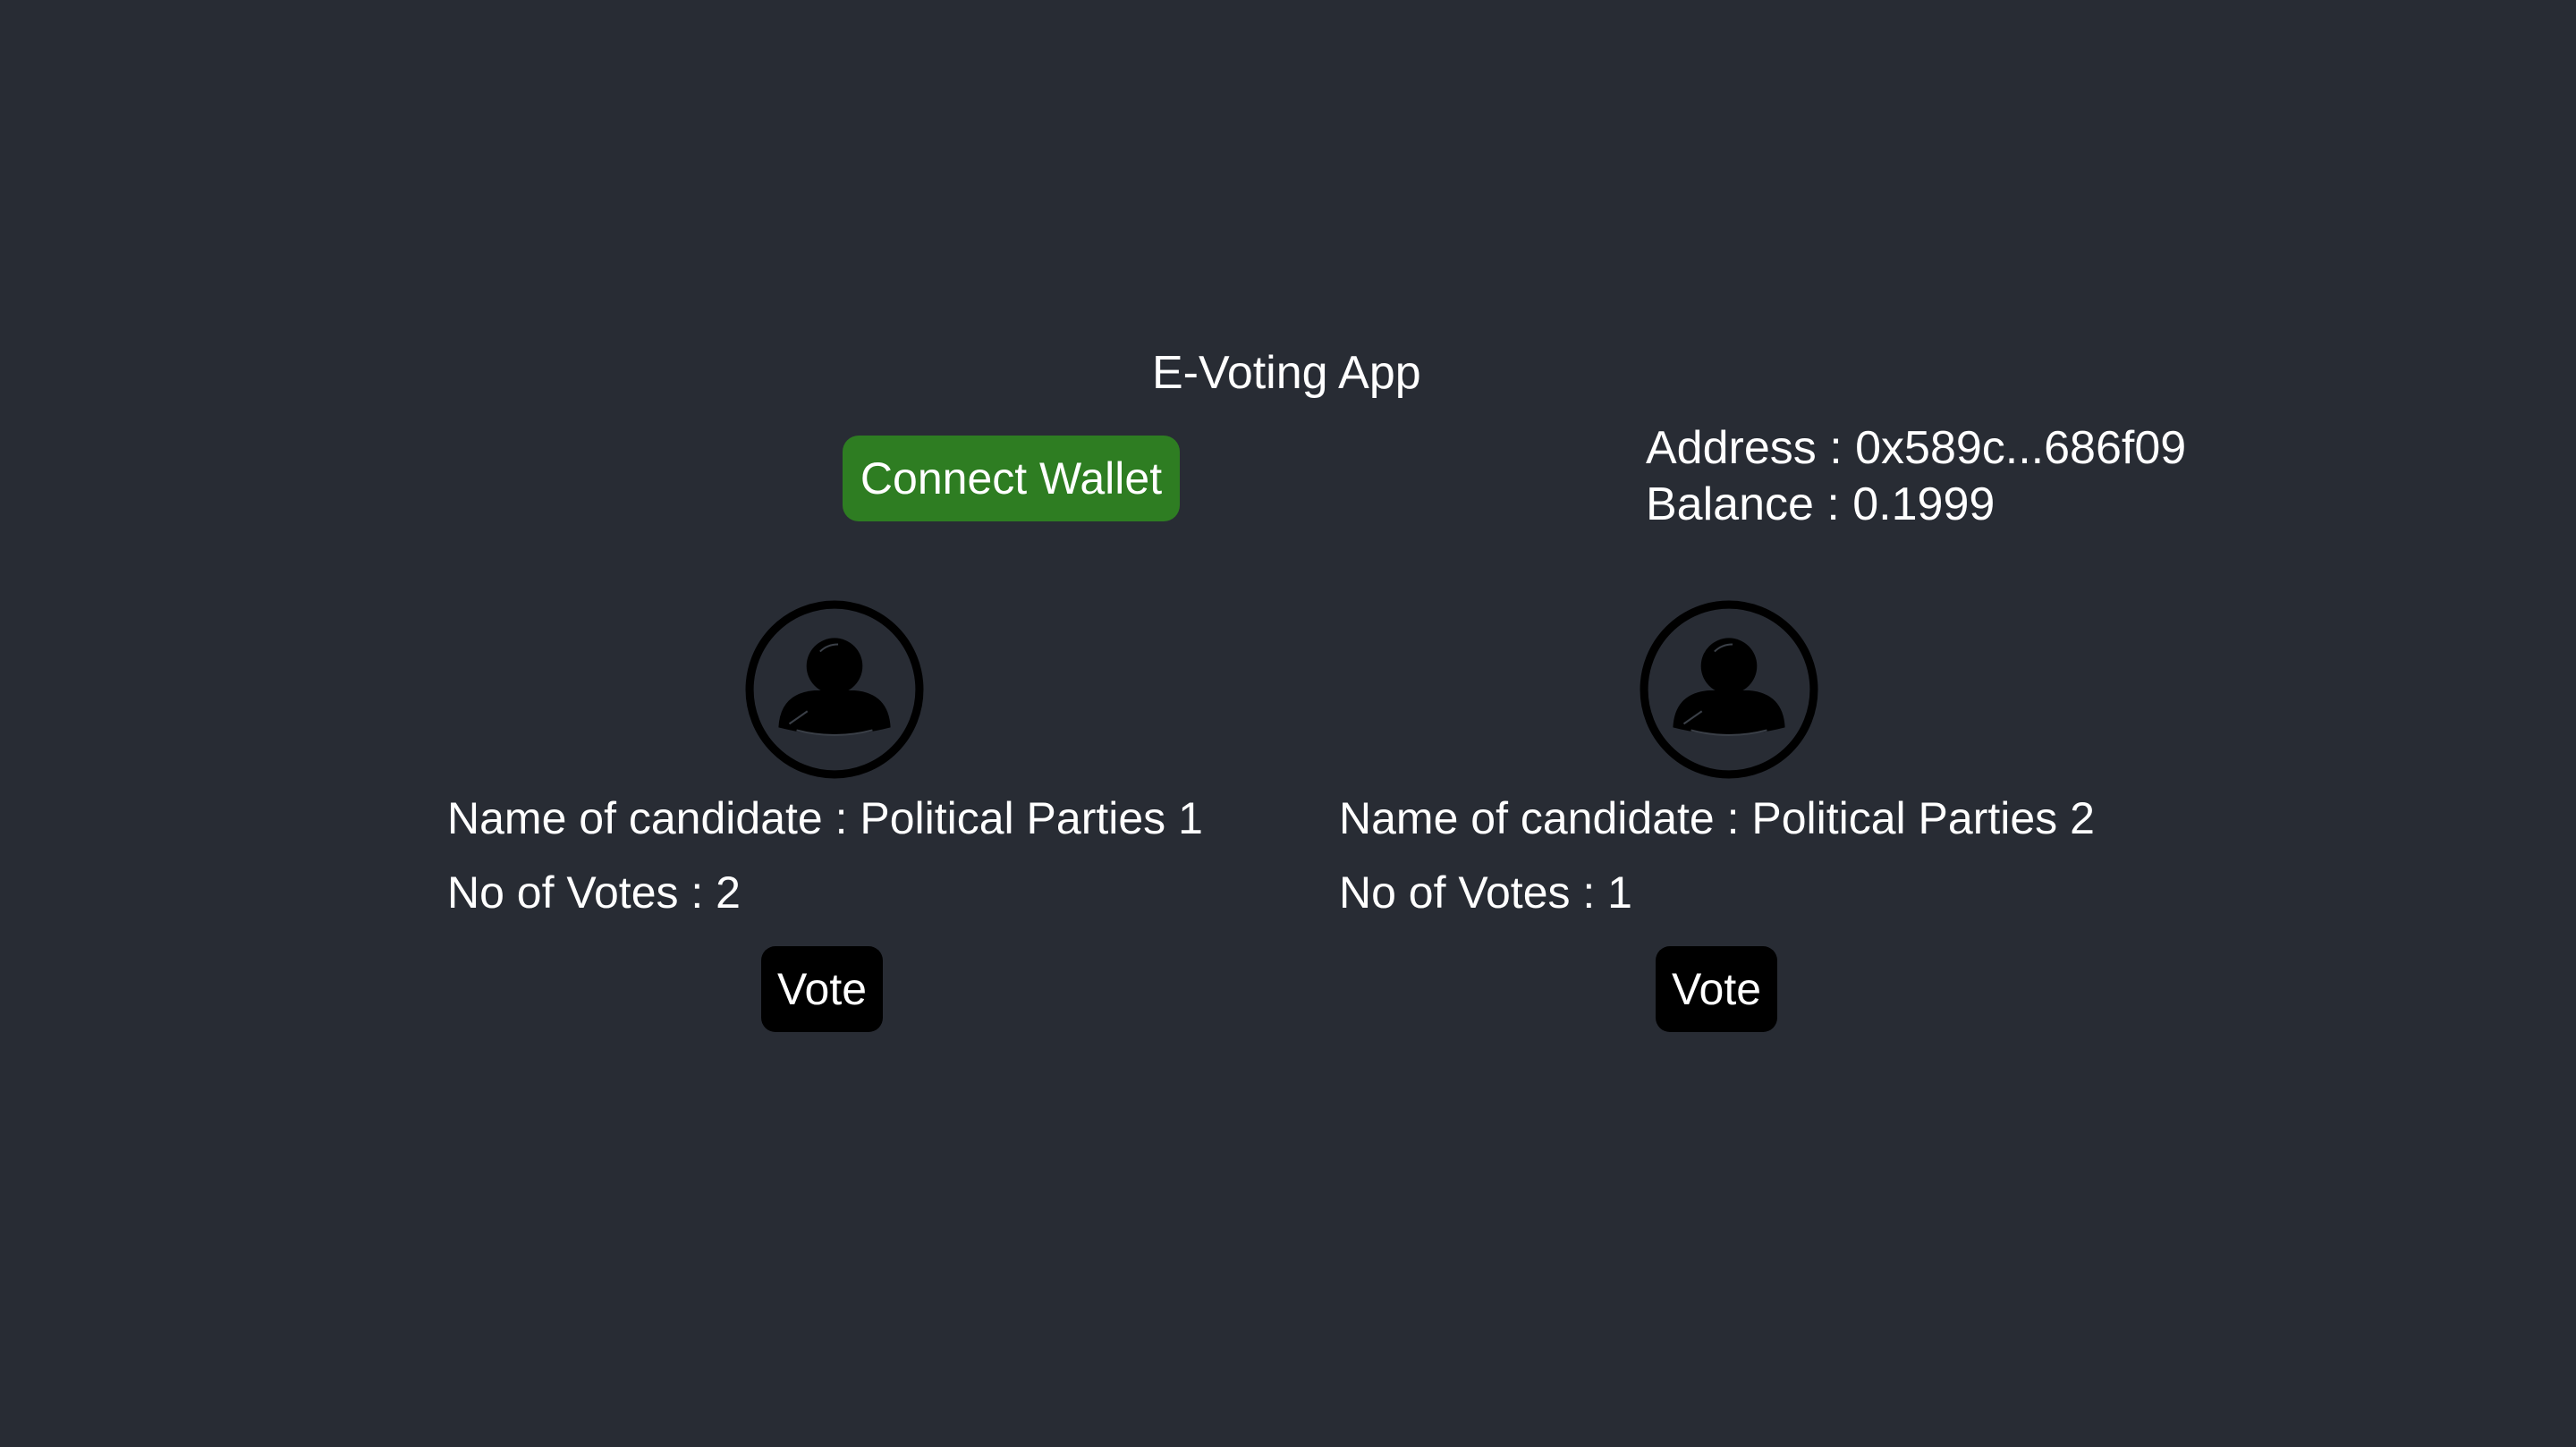 The image size is (2576, 1447). What do you see at coordinates (1916, 448) in the screenshot?
I see `wallet-address: Address : 0x589c...686f09` at bounding box center [1916, 448].